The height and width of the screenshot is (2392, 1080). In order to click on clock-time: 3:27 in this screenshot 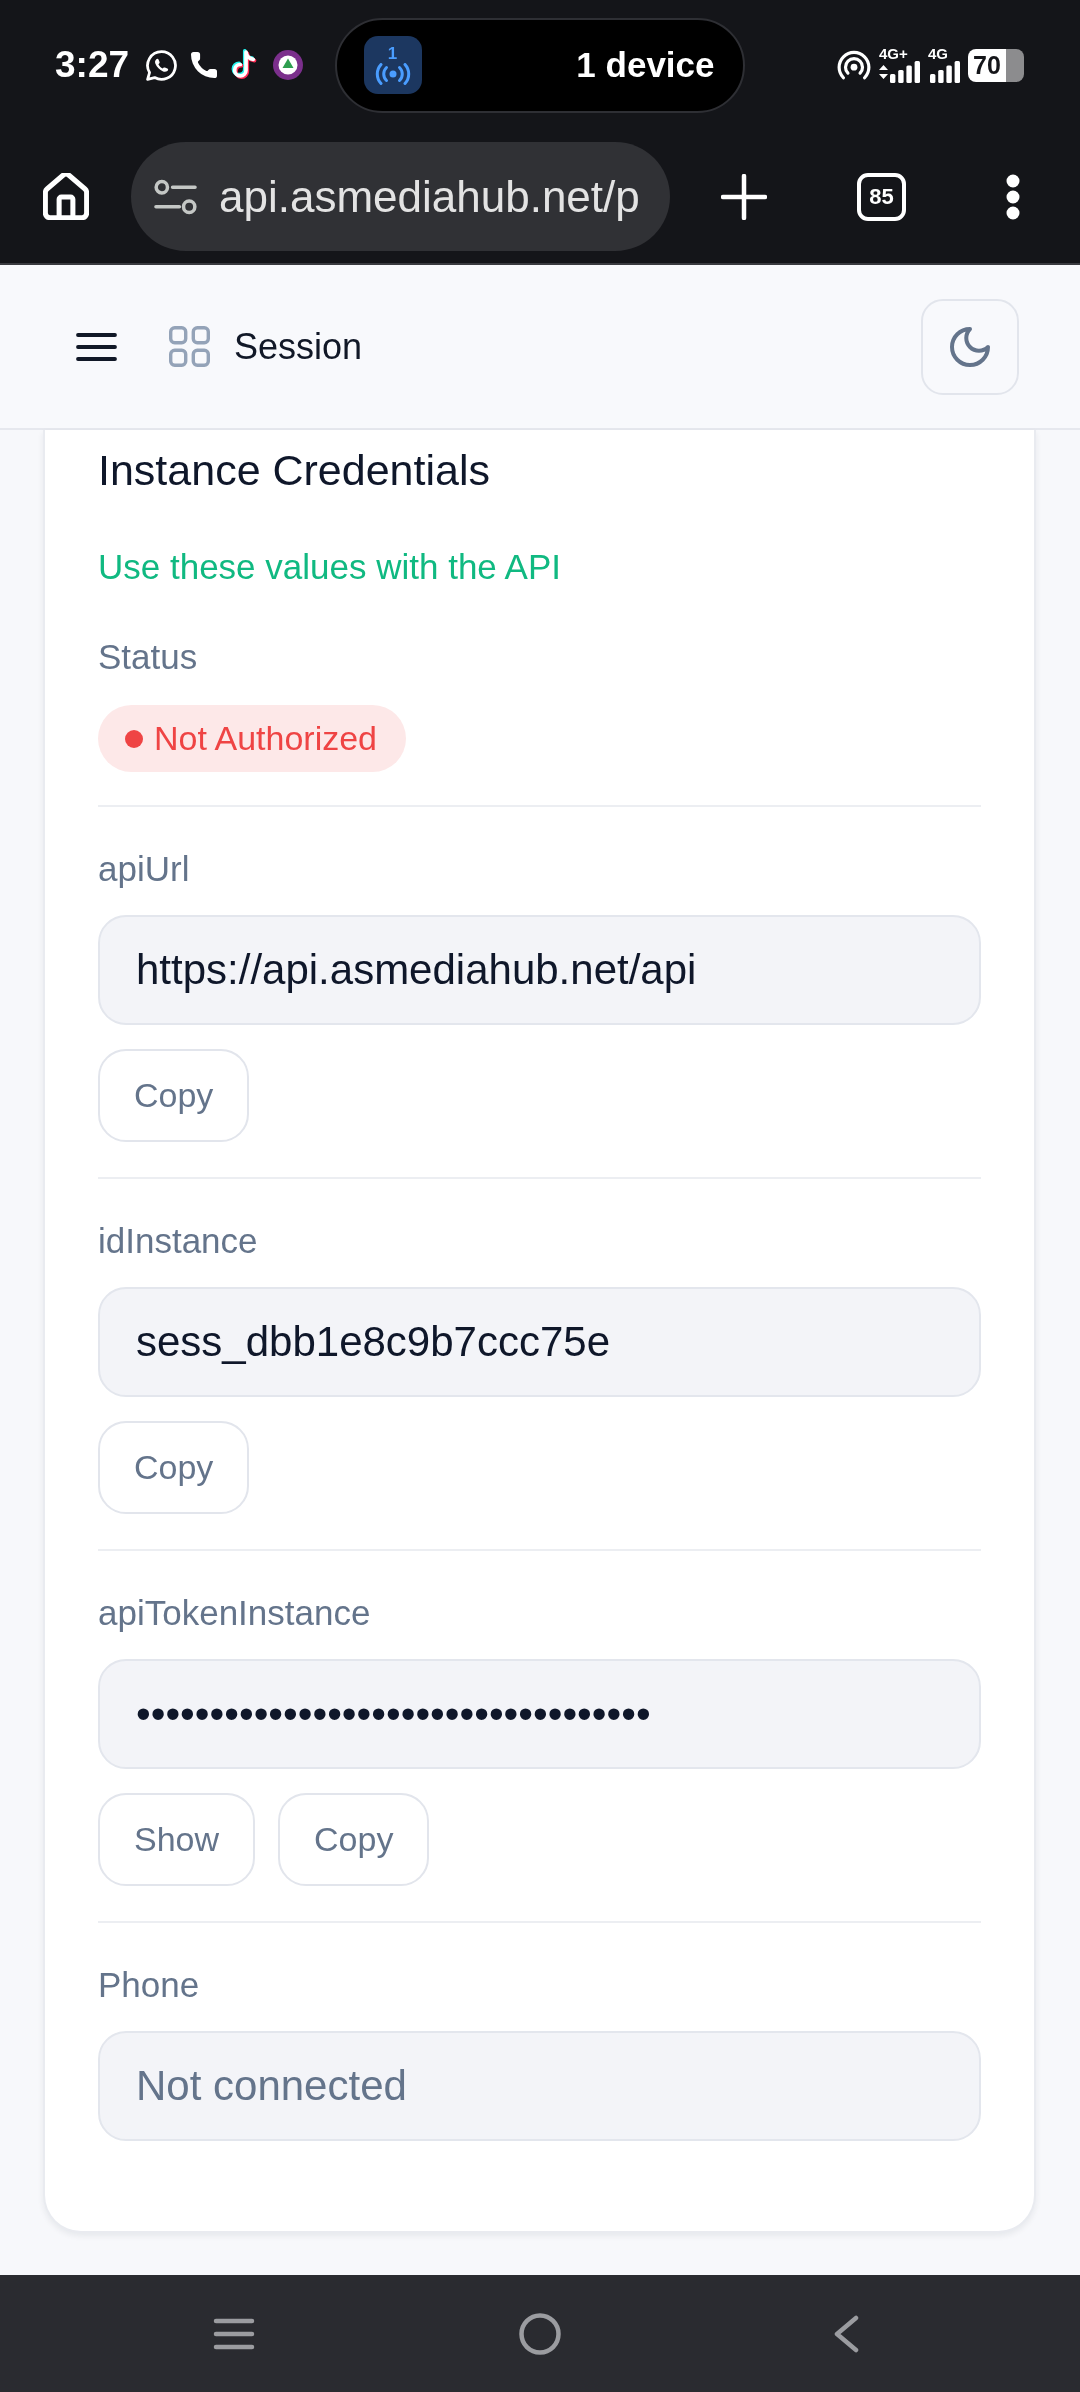, I will do `click(92, 65)`.